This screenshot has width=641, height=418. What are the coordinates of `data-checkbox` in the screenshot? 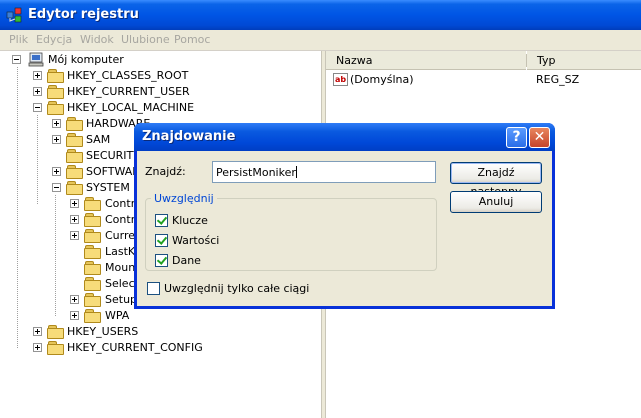 It's located at (161, 260).